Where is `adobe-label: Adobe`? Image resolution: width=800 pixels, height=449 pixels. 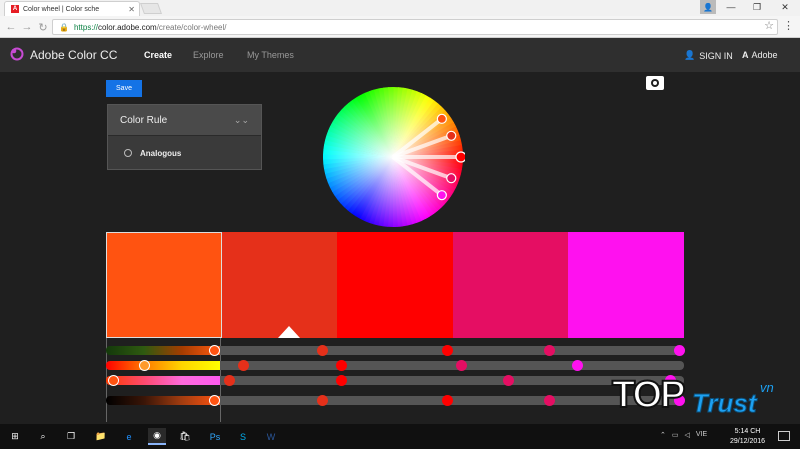
adobe-label: Adobe is located at coordinates (764, 55).